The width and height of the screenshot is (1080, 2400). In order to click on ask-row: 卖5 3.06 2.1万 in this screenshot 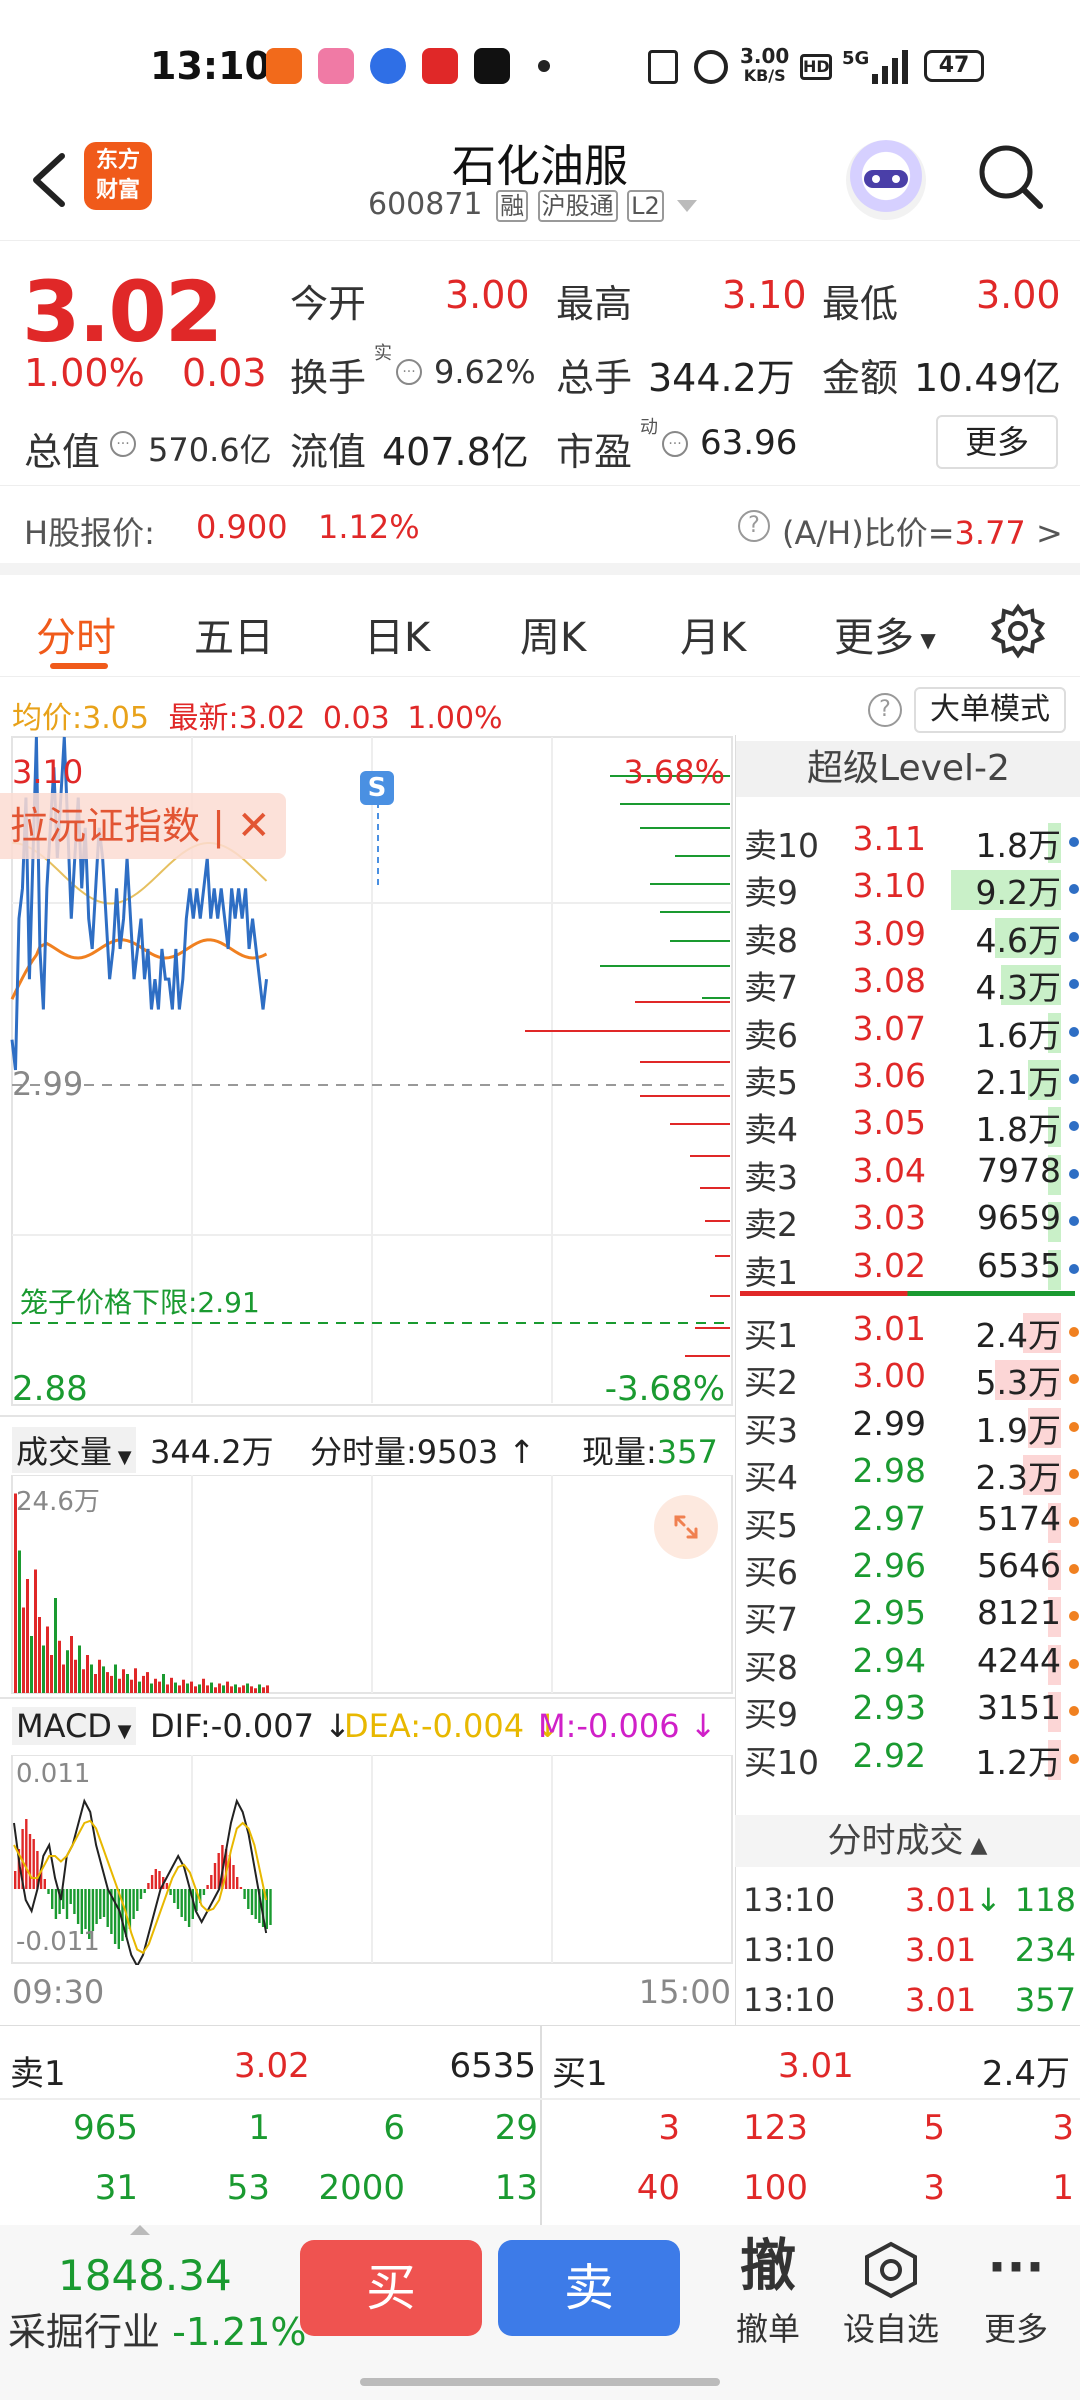, I will do `click(908, 1080)`.